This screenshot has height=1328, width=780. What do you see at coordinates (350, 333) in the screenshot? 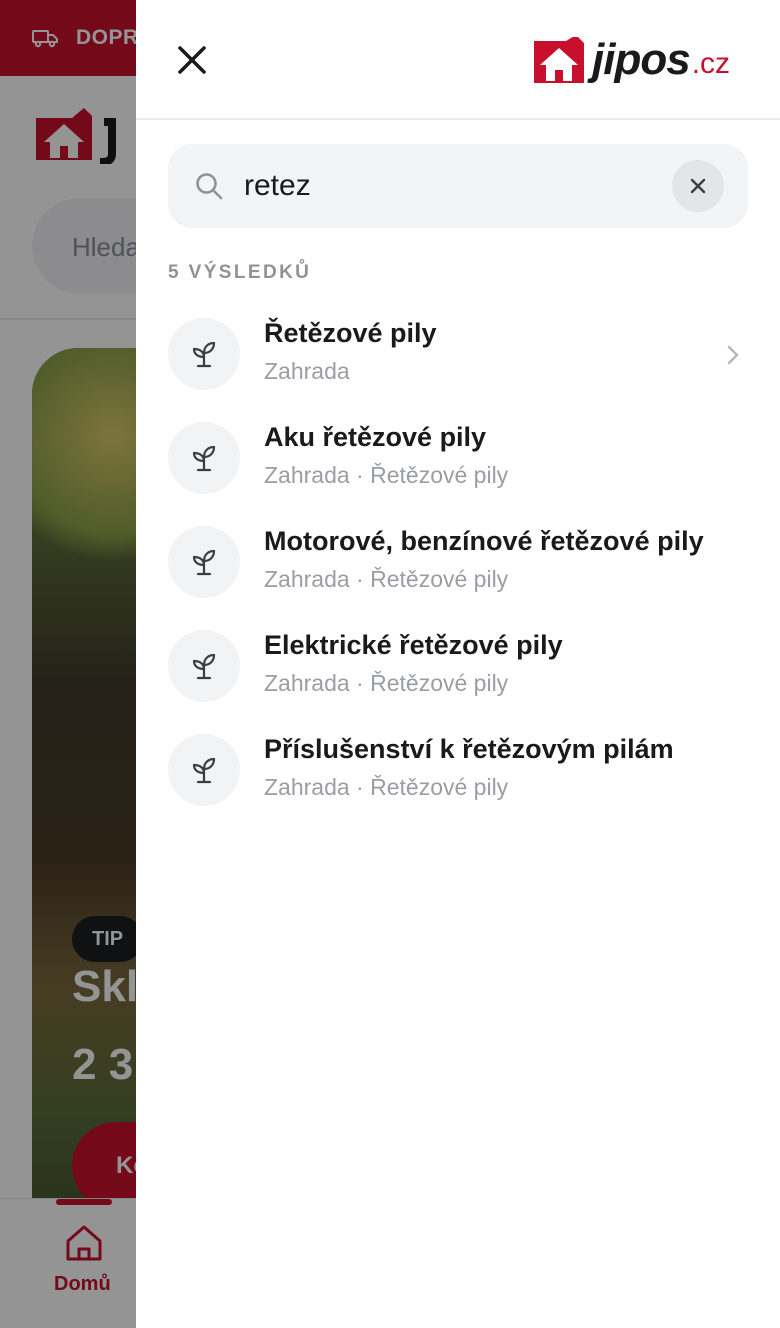
I see `result-title: Řetězové pily` at bounding box center [350, 333].